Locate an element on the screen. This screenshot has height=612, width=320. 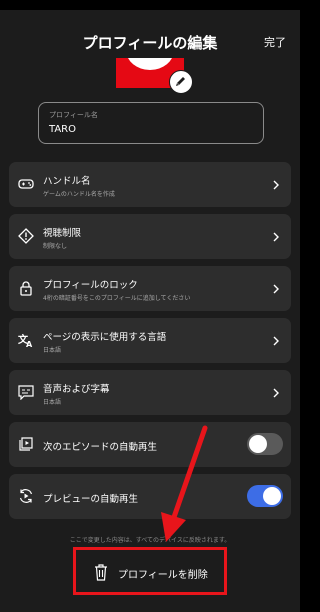
header: プロフィールの編集 完了 is located at coordinates (150, 43).